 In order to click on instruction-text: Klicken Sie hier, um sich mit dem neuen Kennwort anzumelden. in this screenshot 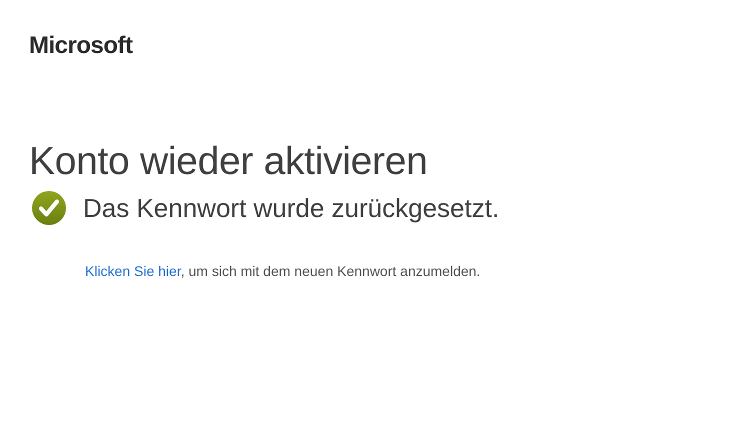, I will do `click(282, 271)`.